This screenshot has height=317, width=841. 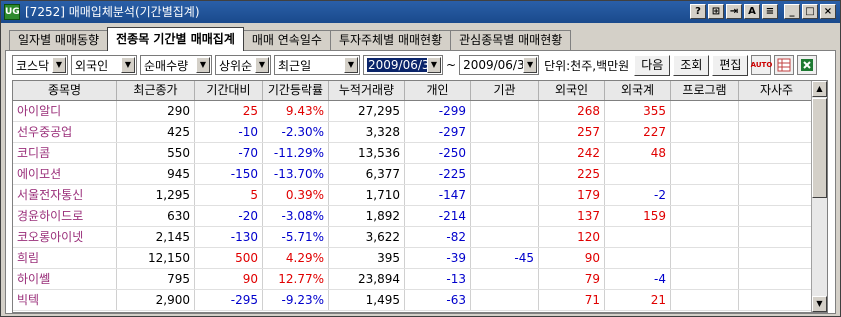 What do you see at coordinates (638, 279) in the screenshot?
I see `cell-foreign-broker: -4` at bounding box center [638, 279].